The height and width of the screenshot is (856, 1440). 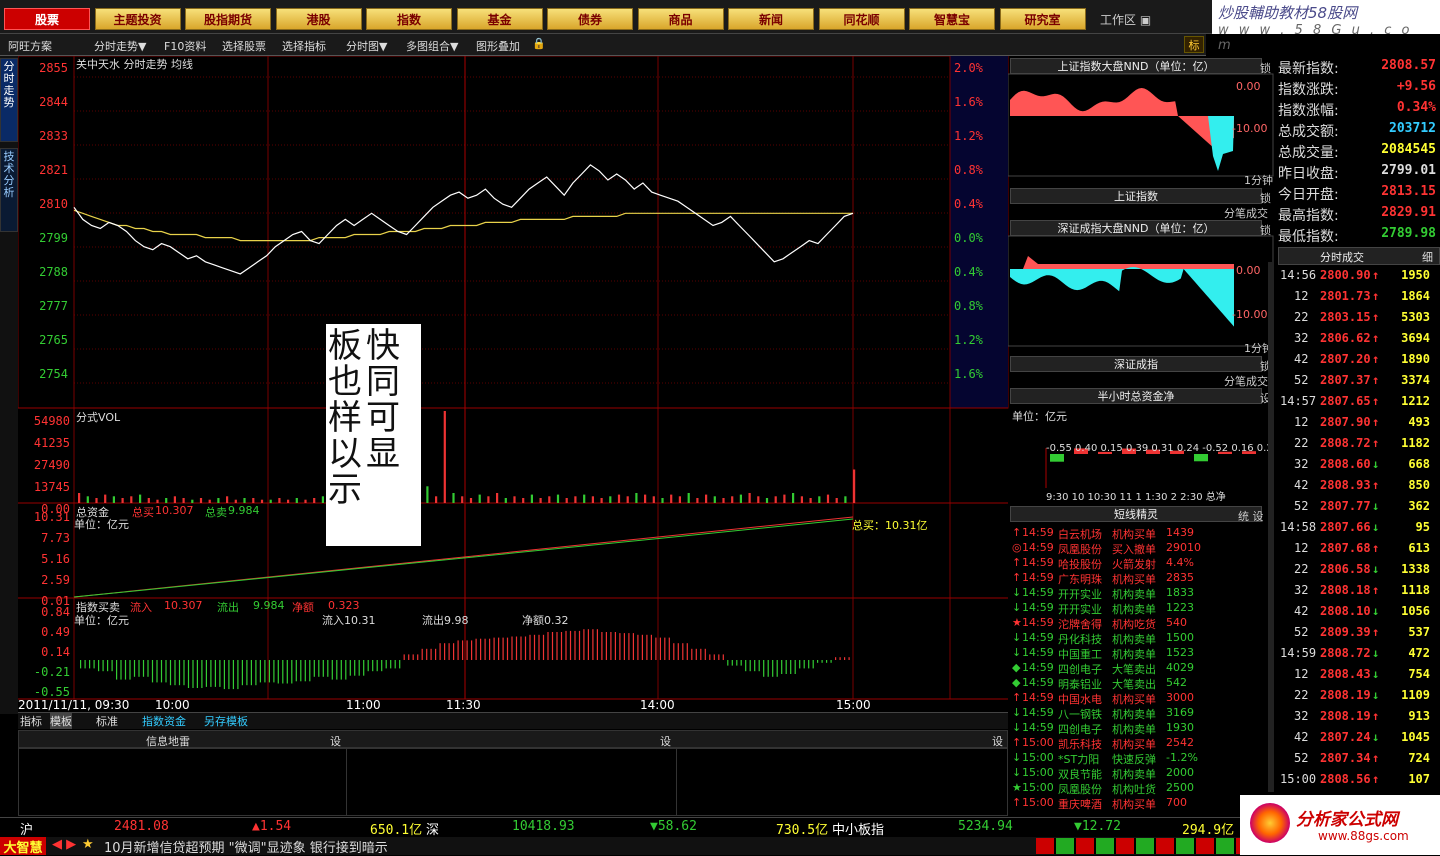 What do you see at coordinates (432, 46) in the screenshot?
I see `toolbar-item-6: 多图组合▼` at bounding box center [432, 46].